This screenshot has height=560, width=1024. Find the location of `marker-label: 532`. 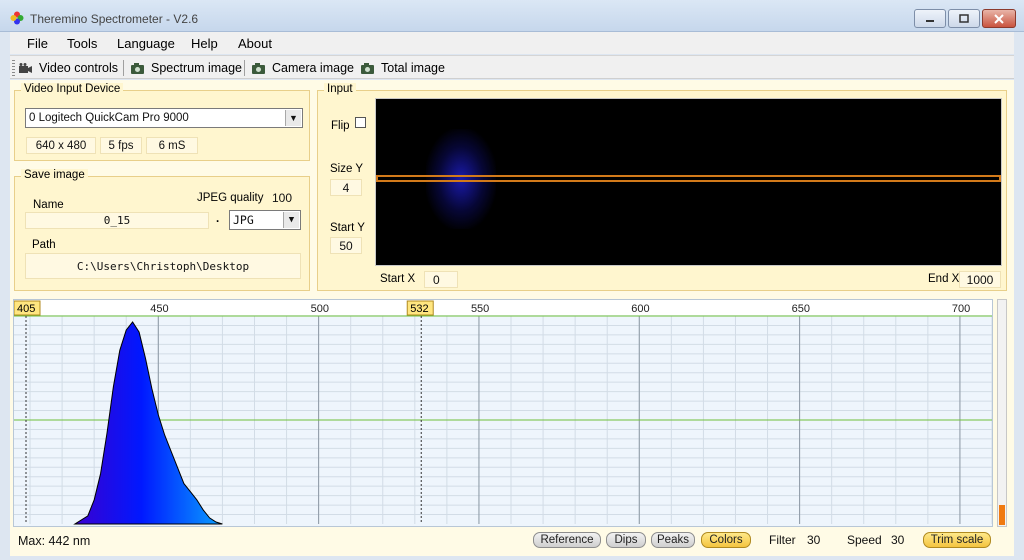

marker-label: 532 is located at coordinates (419, 309).